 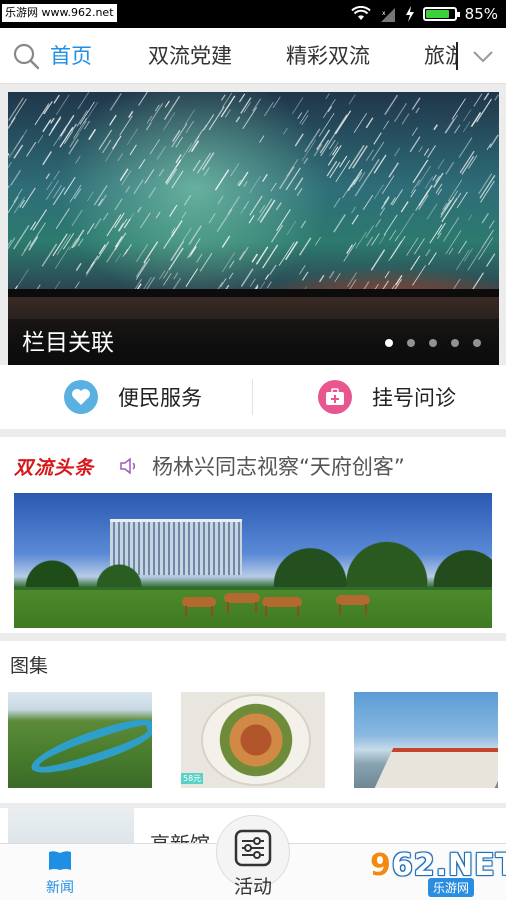 What do you see at coordinates (483, 56) in the screenshot?
I see `chevron-down-icon` at bounding box center [483, 56].